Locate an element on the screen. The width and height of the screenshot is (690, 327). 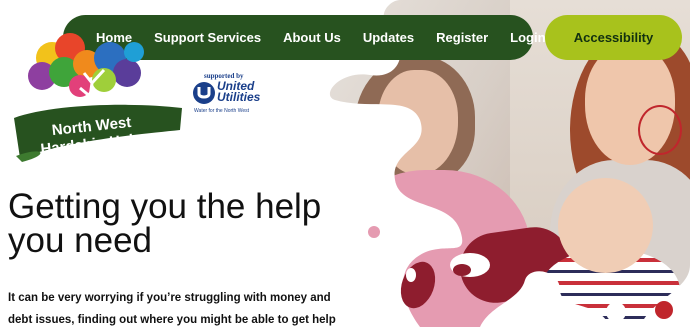
sponsor-tagline: Water for the North West is located at coordinates (222, 111).